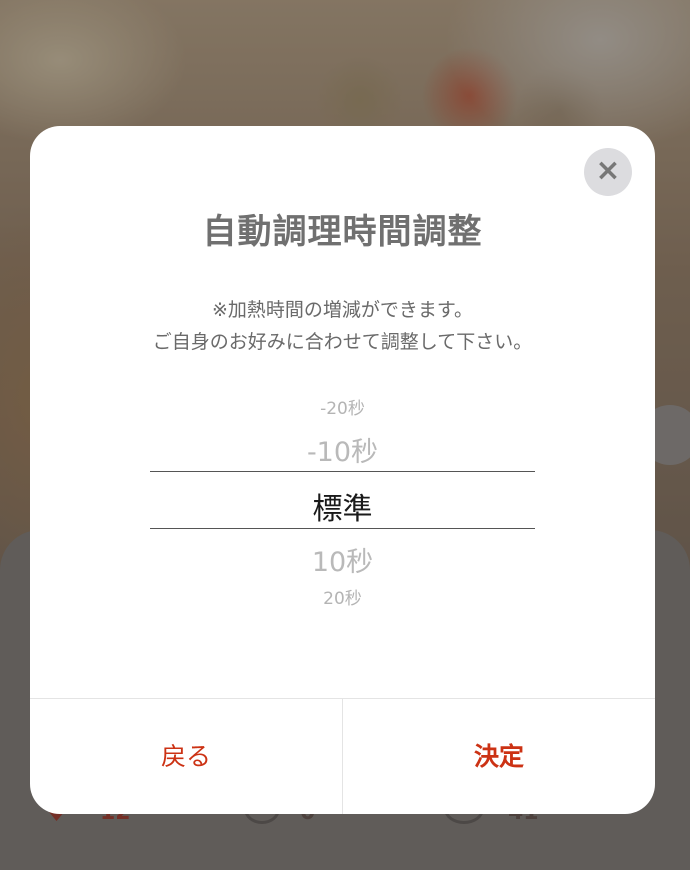 This screenshot has height=870, width=690. I want to click on picker-option: -20秒, so click(342, 406).